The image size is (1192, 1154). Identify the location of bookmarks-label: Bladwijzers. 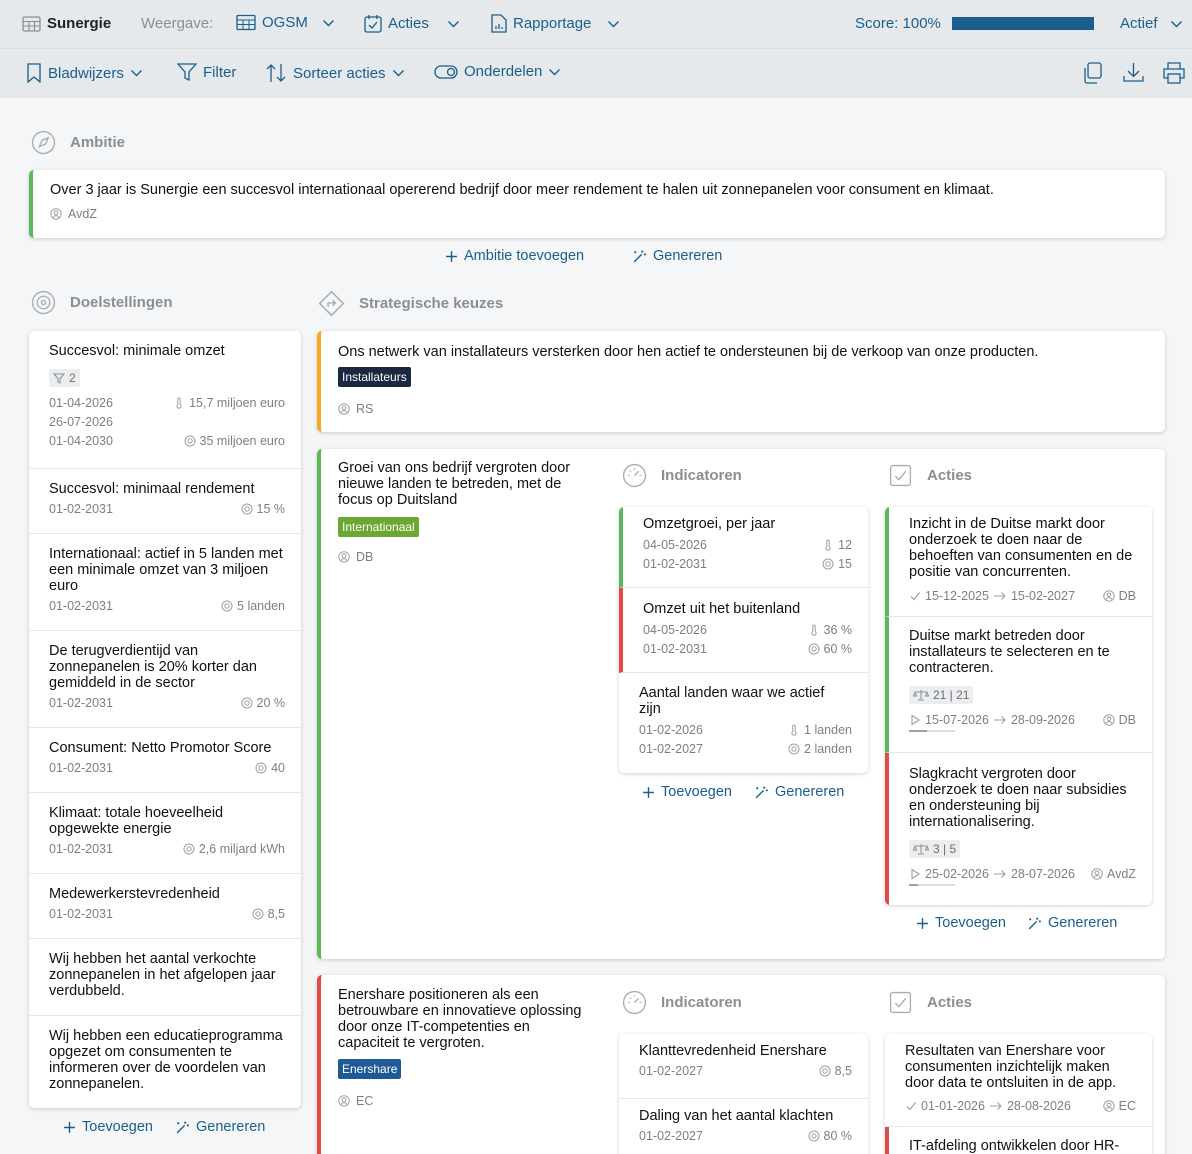
(86, 73).